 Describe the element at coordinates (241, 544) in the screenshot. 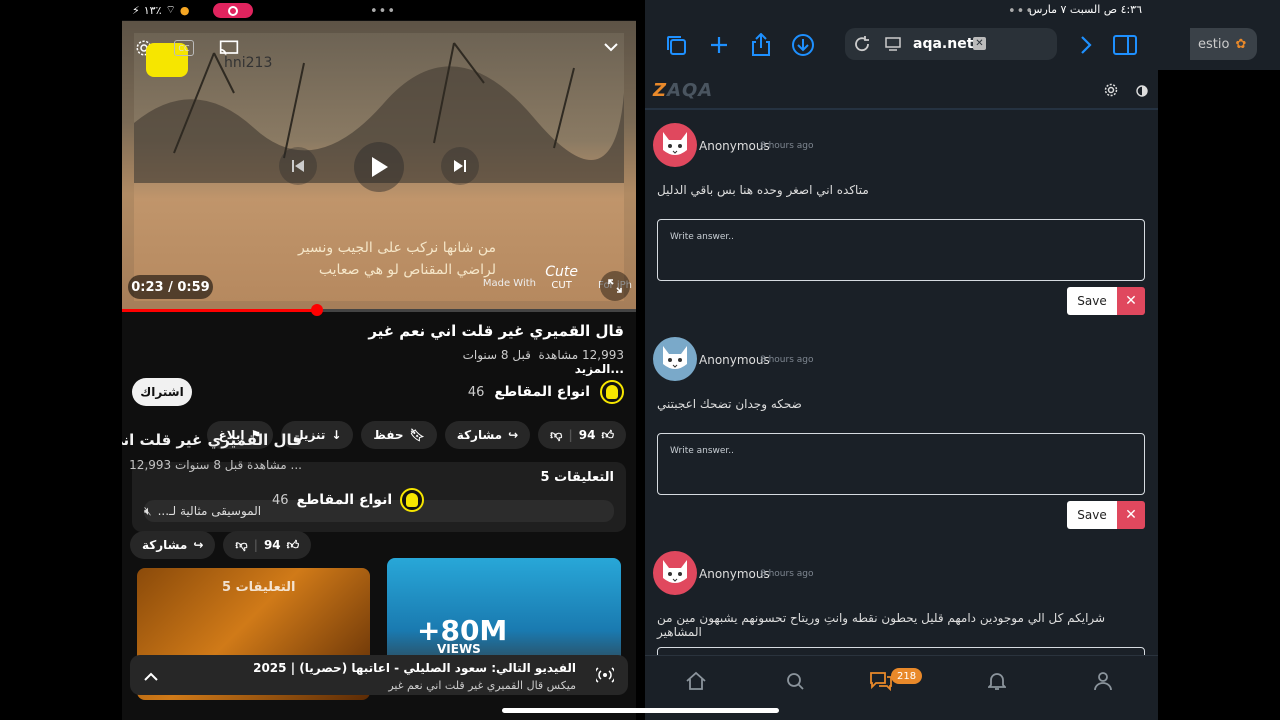

I see `ghost-thumbs-down-icon: 👎︎` at that location.